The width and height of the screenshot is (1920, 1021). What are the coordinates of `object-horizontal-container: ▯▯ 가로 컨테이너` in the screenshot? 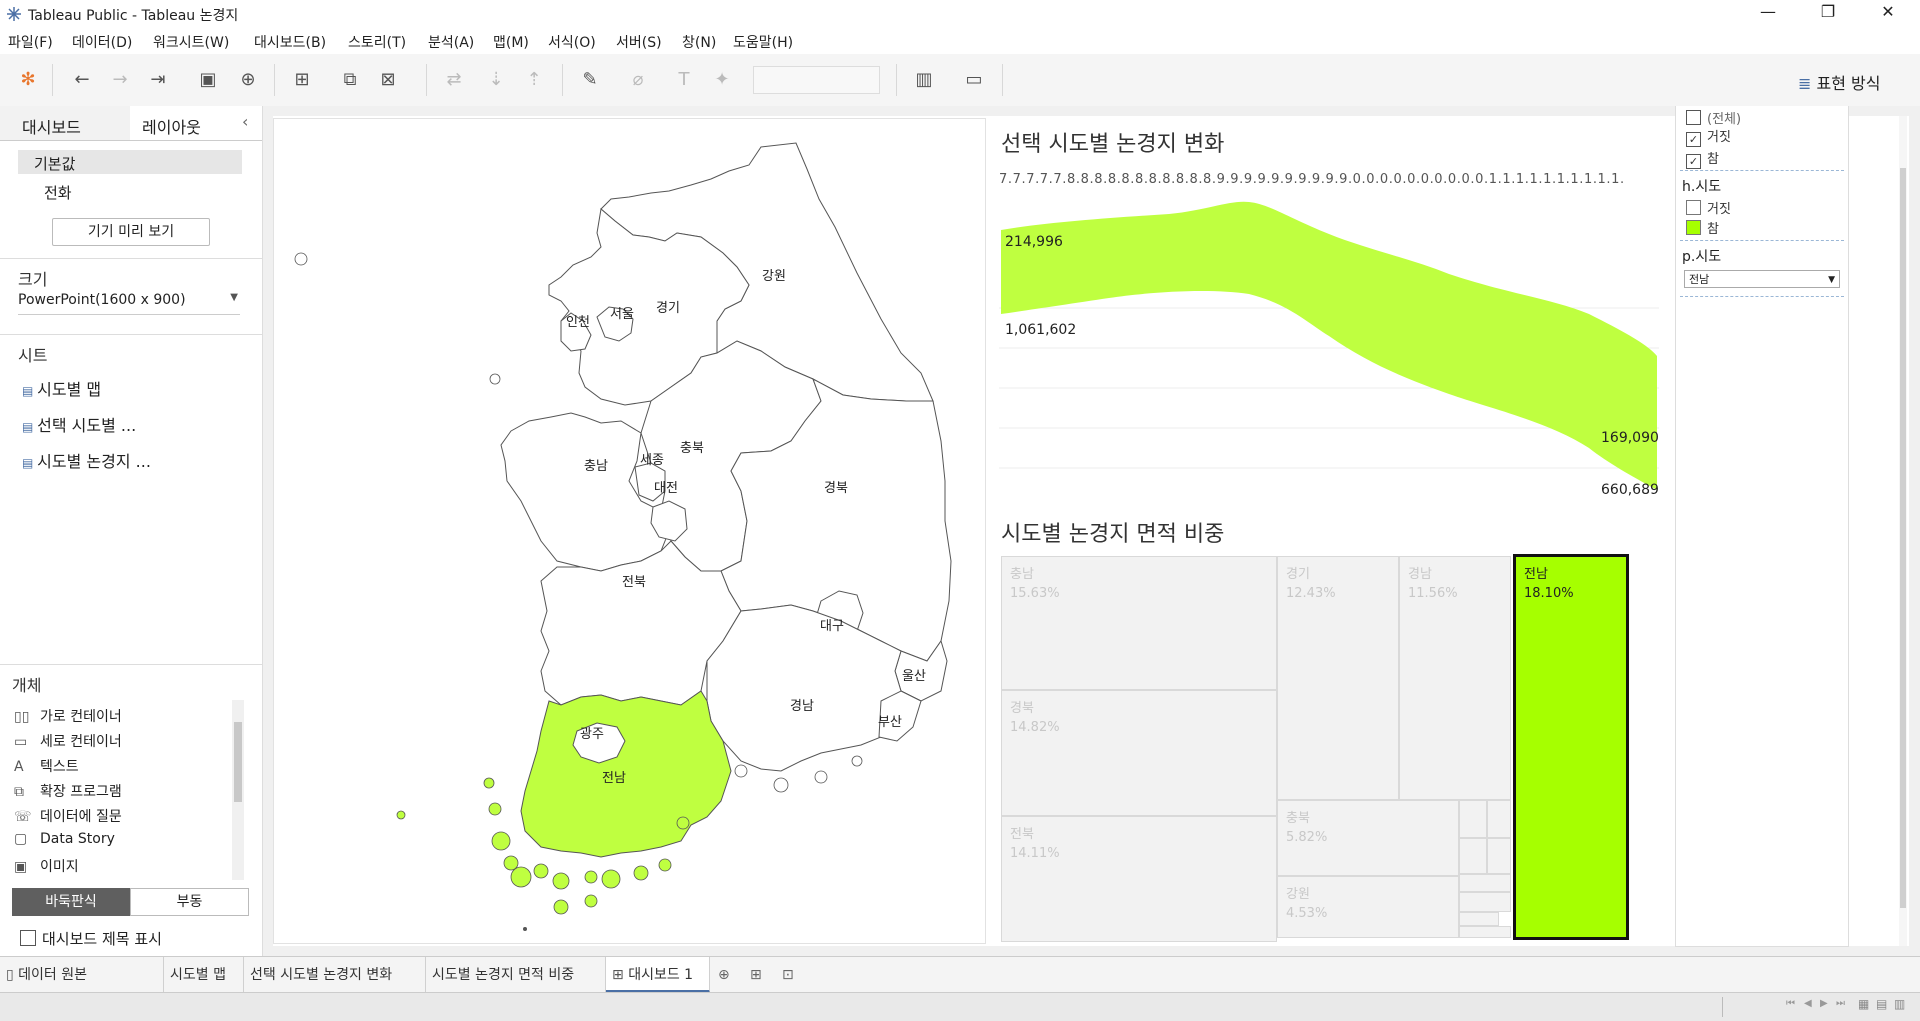 It's located at (127, 718).